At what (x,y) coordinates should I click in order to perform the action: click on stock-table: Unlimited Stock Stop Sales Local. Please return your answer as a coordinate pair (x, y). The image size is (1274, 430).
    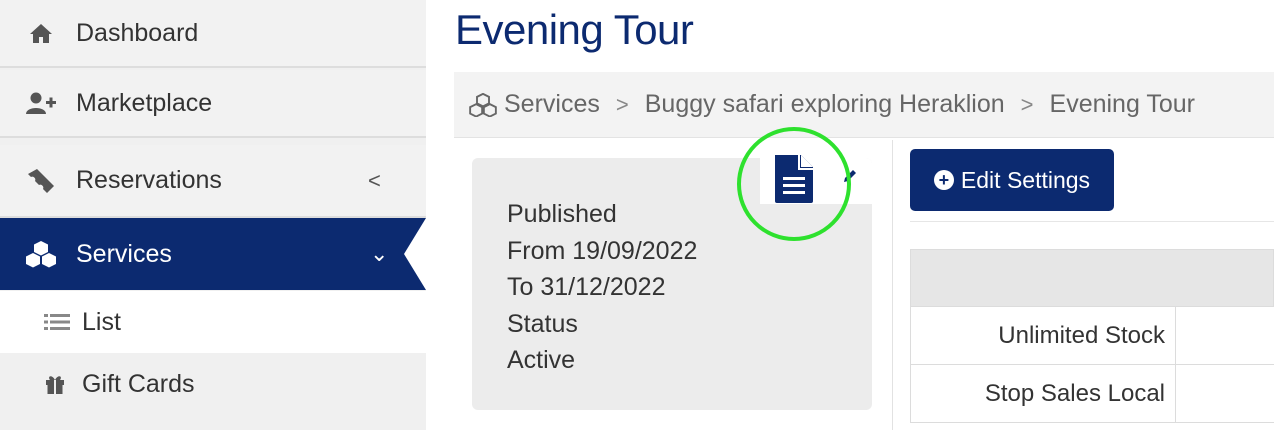
    Looking at the image, I should click on (1092, 336).